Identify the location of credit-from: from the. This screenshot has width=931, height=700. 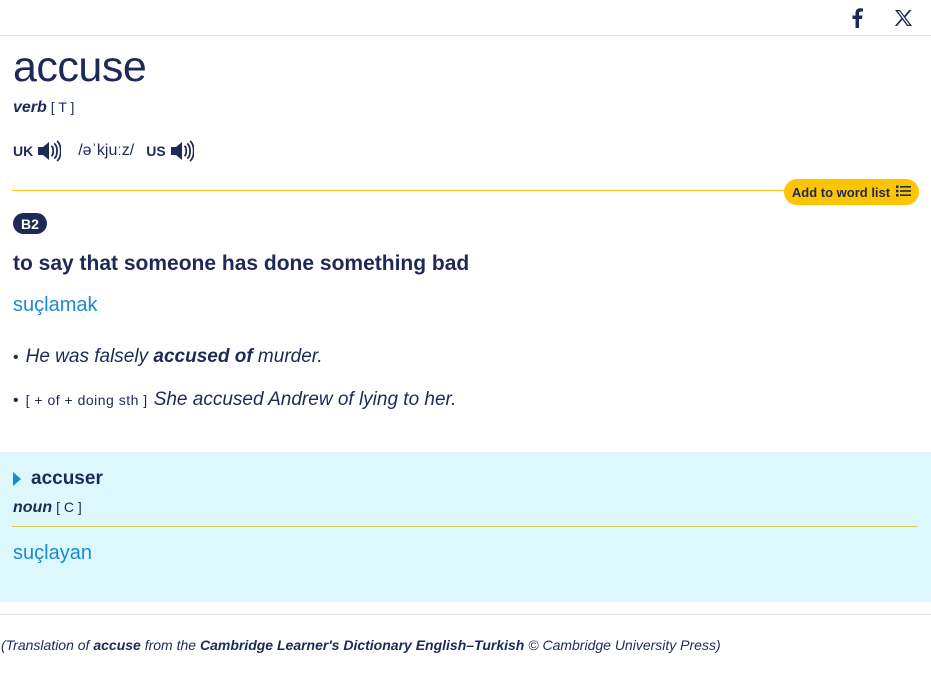
(170, 645).